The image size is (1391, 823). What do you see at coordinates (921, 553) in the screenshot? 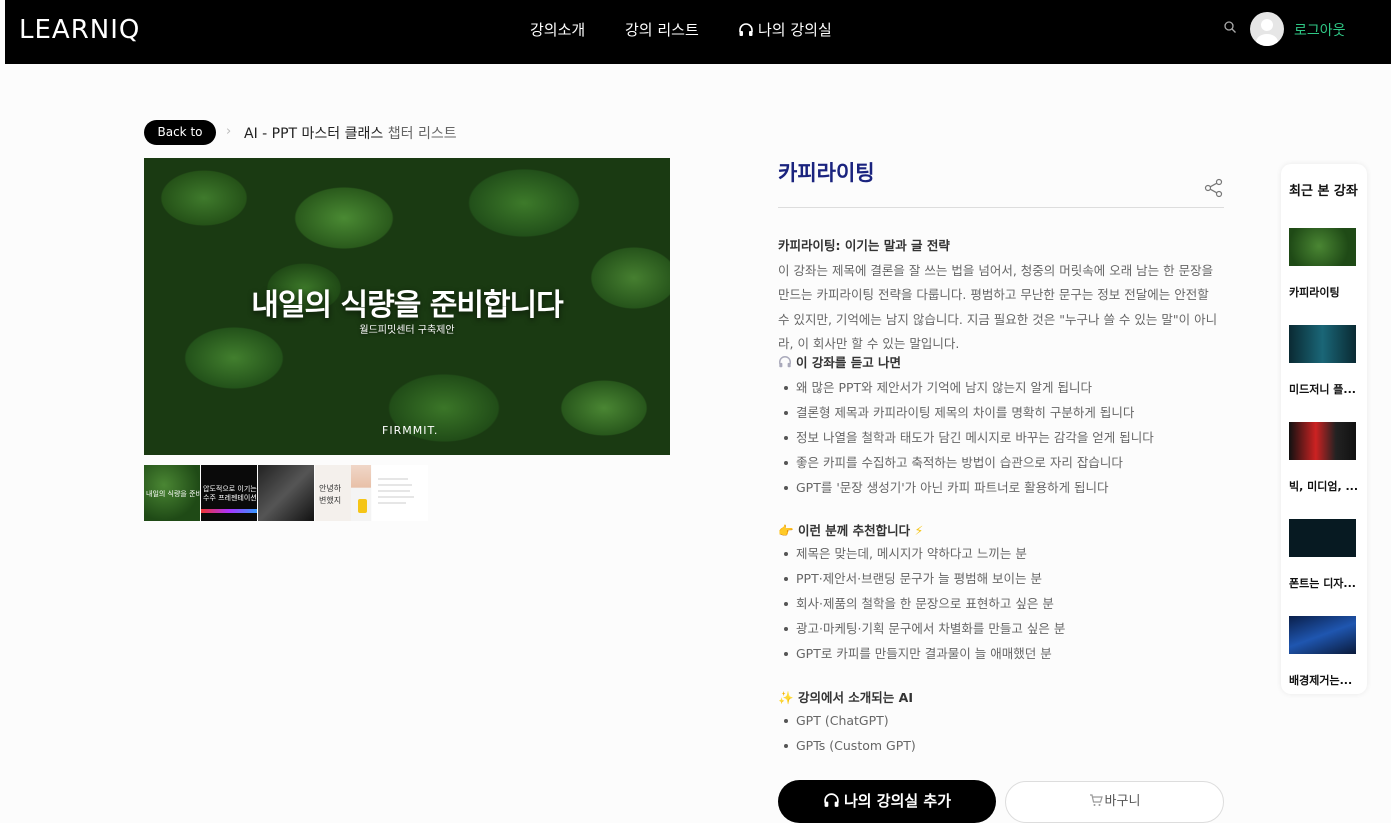
I see `list-item: 제목은 맞는데, 메시지가 약하다고 느끼는 분` at bounding box center [921, 553].